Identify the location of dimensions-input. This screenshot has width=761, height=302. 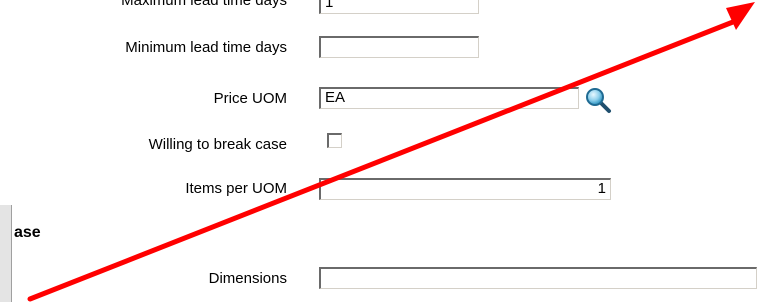
(538, 278).